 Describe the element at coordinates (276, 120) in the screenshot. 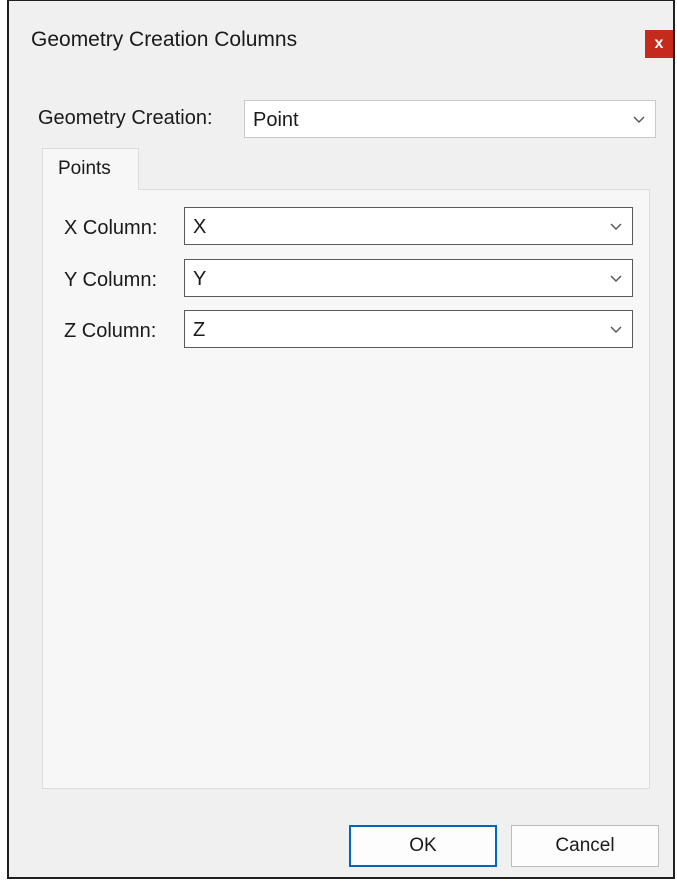

I see `geometry-creation-value: Point` at that location.